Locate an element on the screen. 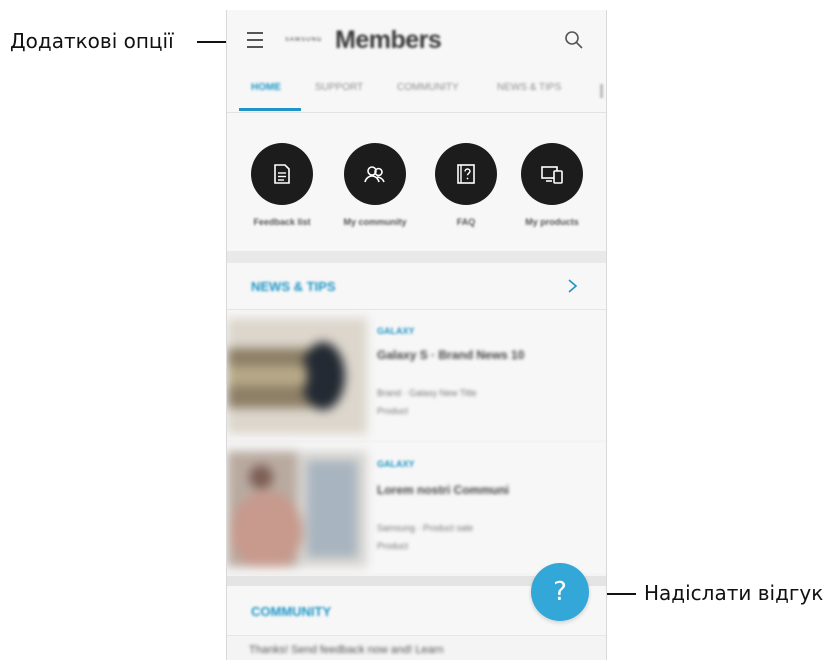 This screenshot has width=834, height=660. community-title: COMMUNITY is located at coordinates (291, 611).